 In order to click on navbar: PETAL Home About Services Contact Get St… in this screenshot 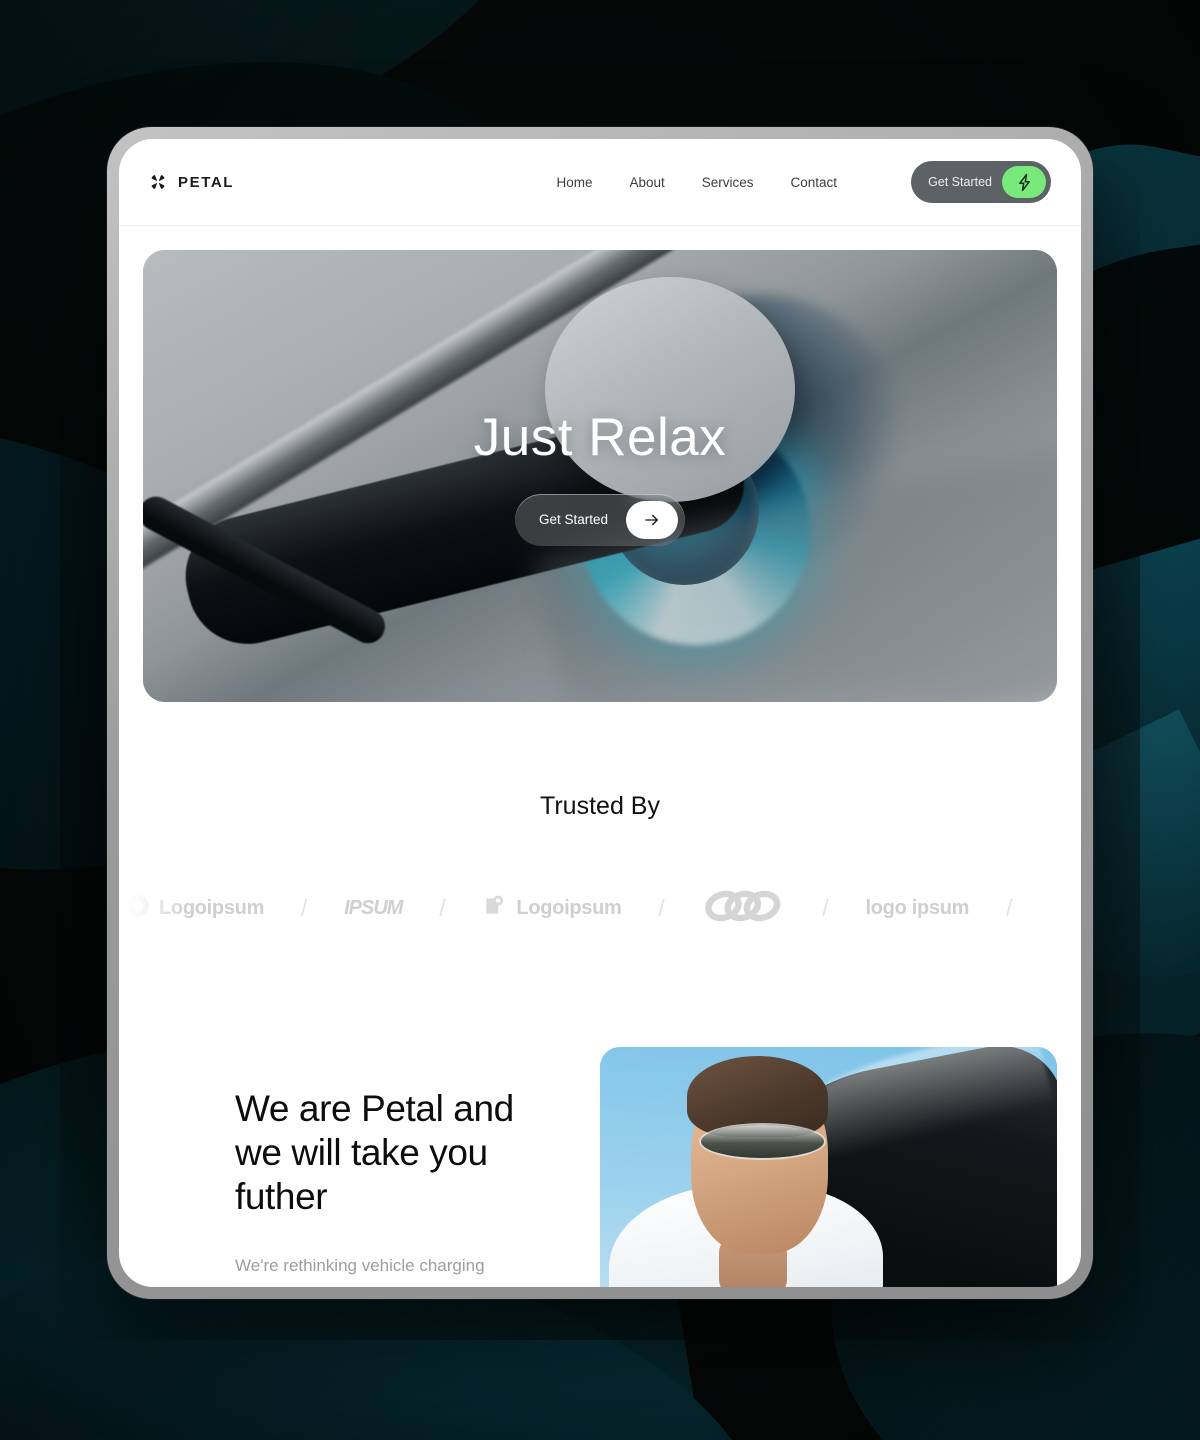, I will do `click(600, 182)`.